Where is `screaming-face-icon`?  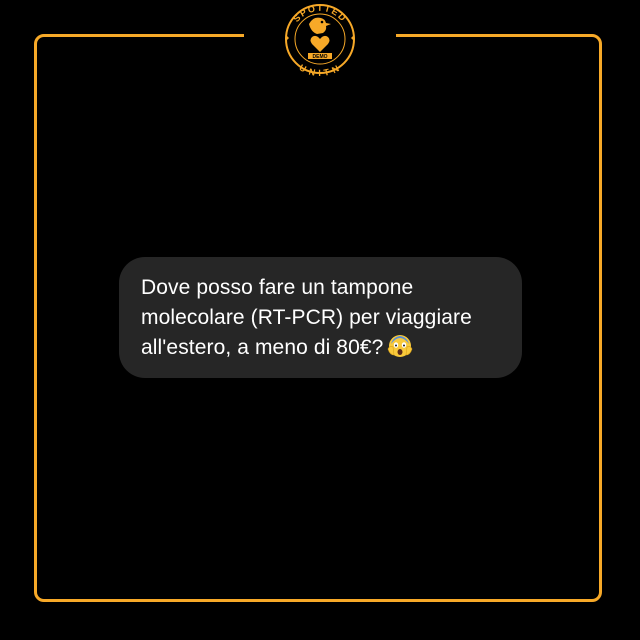
screaming-face-icon is located at coordinates (400, 346).